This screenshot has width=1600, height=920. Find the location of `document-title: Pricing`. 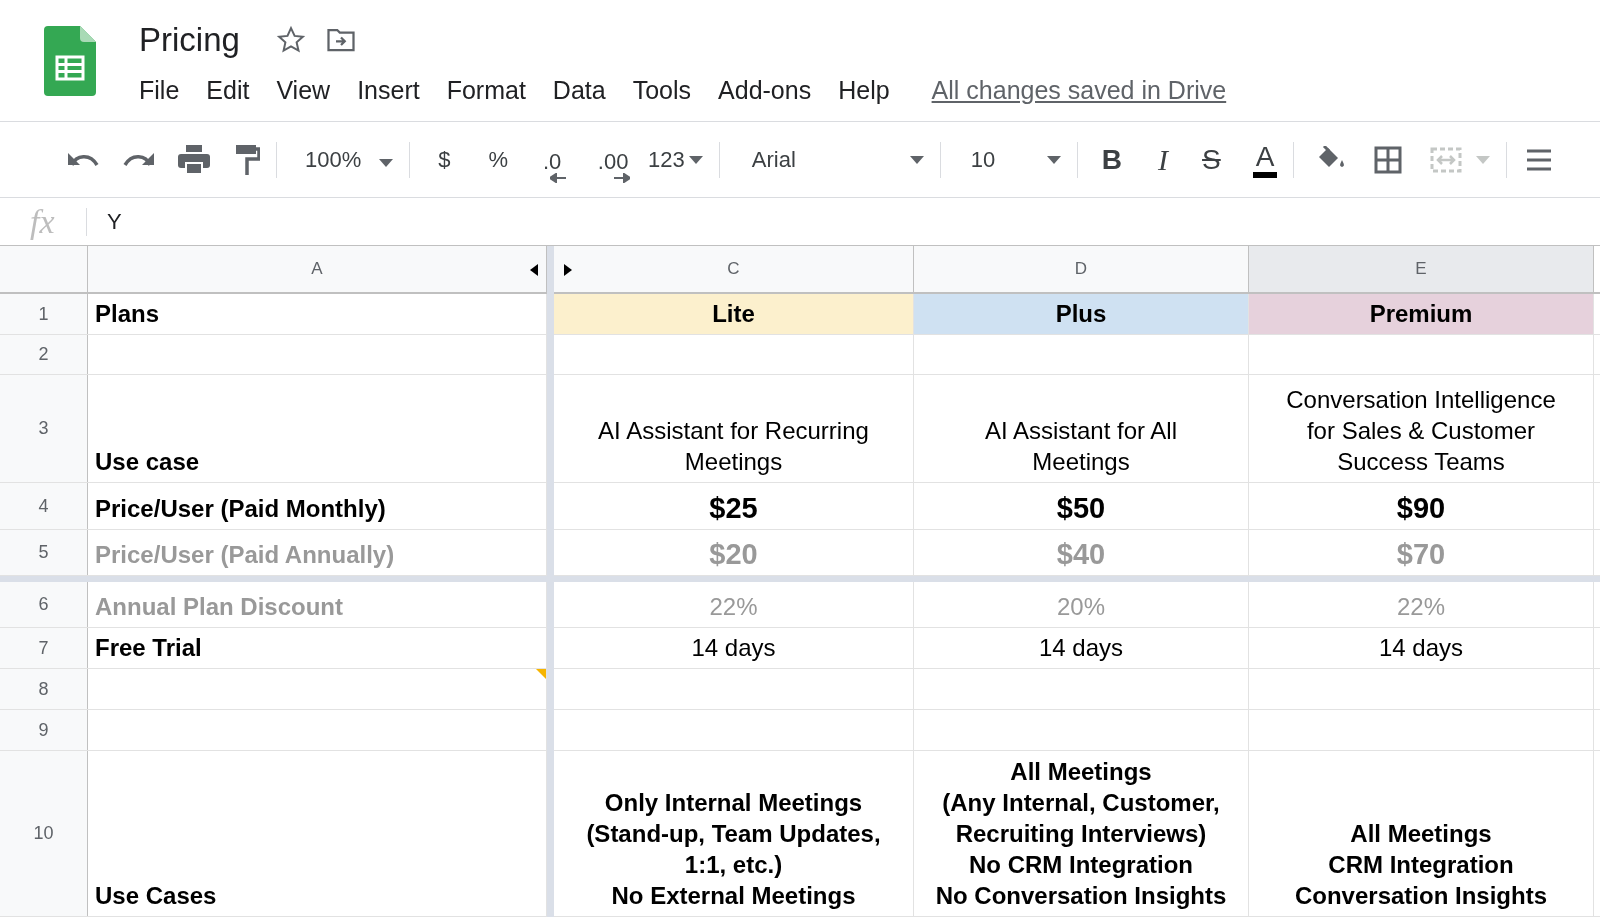

document-title: Pricing is located at coordinates (189, 40).